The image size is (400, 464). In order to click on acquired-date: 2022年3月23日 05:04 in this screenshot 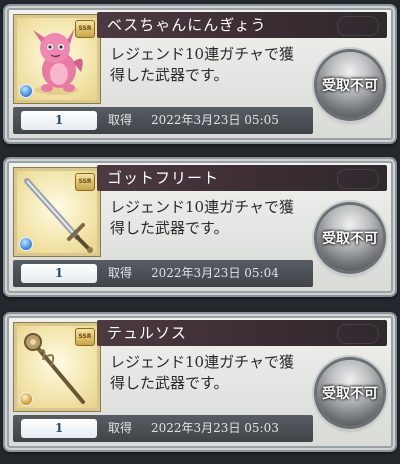, I will do `click(215, 273)`.